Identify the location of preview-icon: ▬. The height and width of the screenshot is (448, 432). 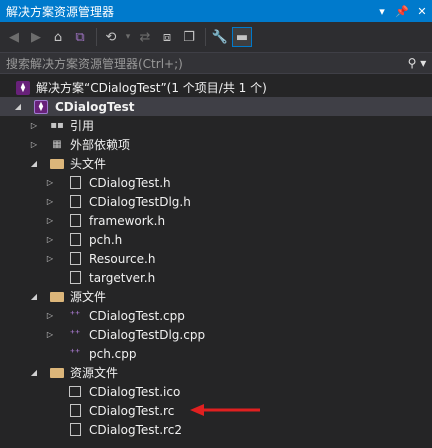
(242, 37).